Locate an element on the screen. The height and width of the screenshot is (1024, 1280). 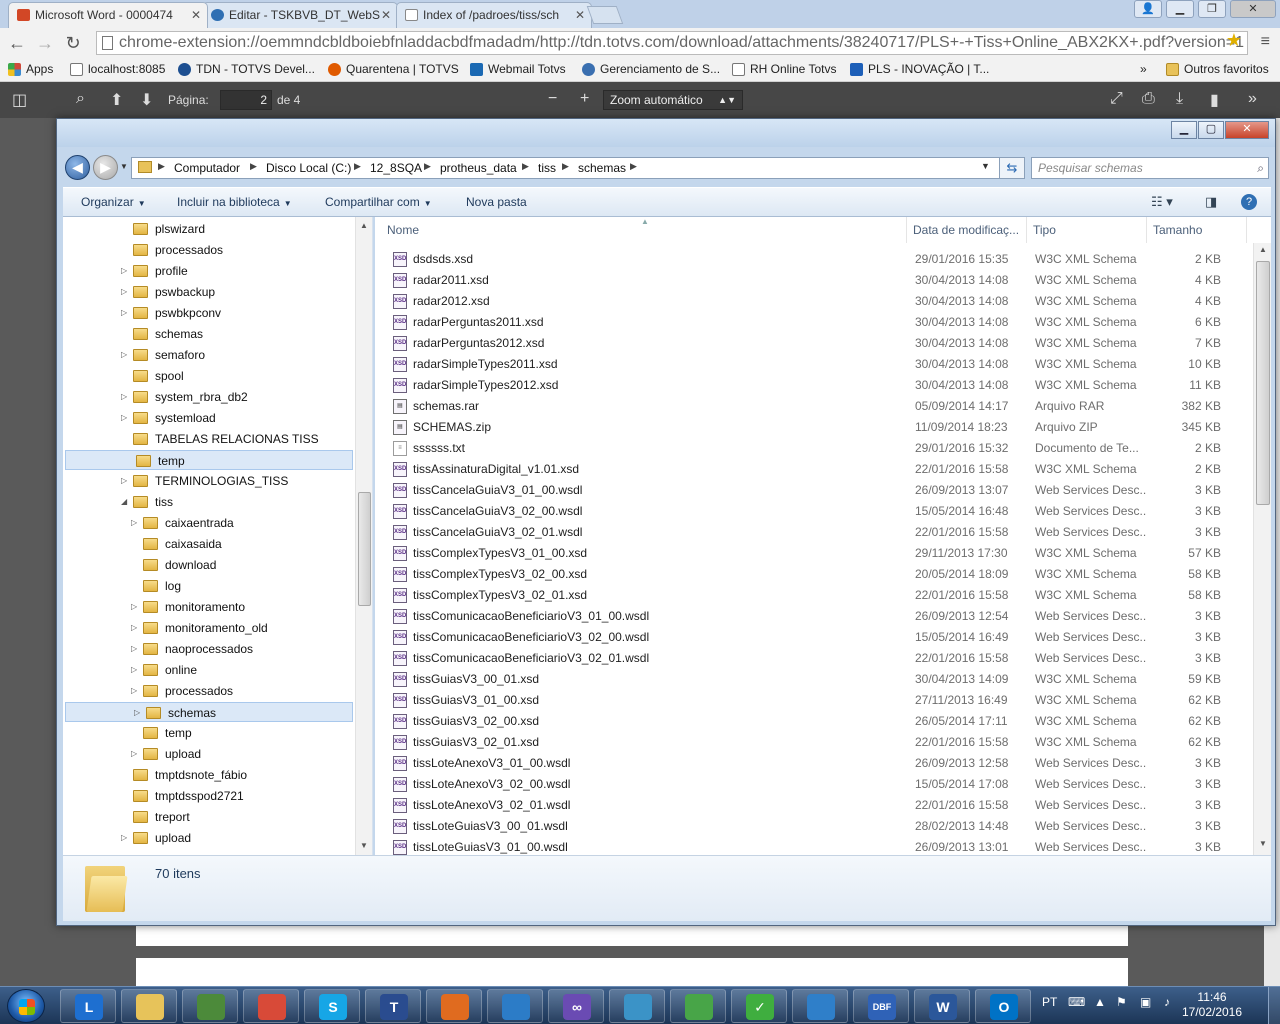
previous-page-icon: ⬆ is located at coordinates (116, 100).